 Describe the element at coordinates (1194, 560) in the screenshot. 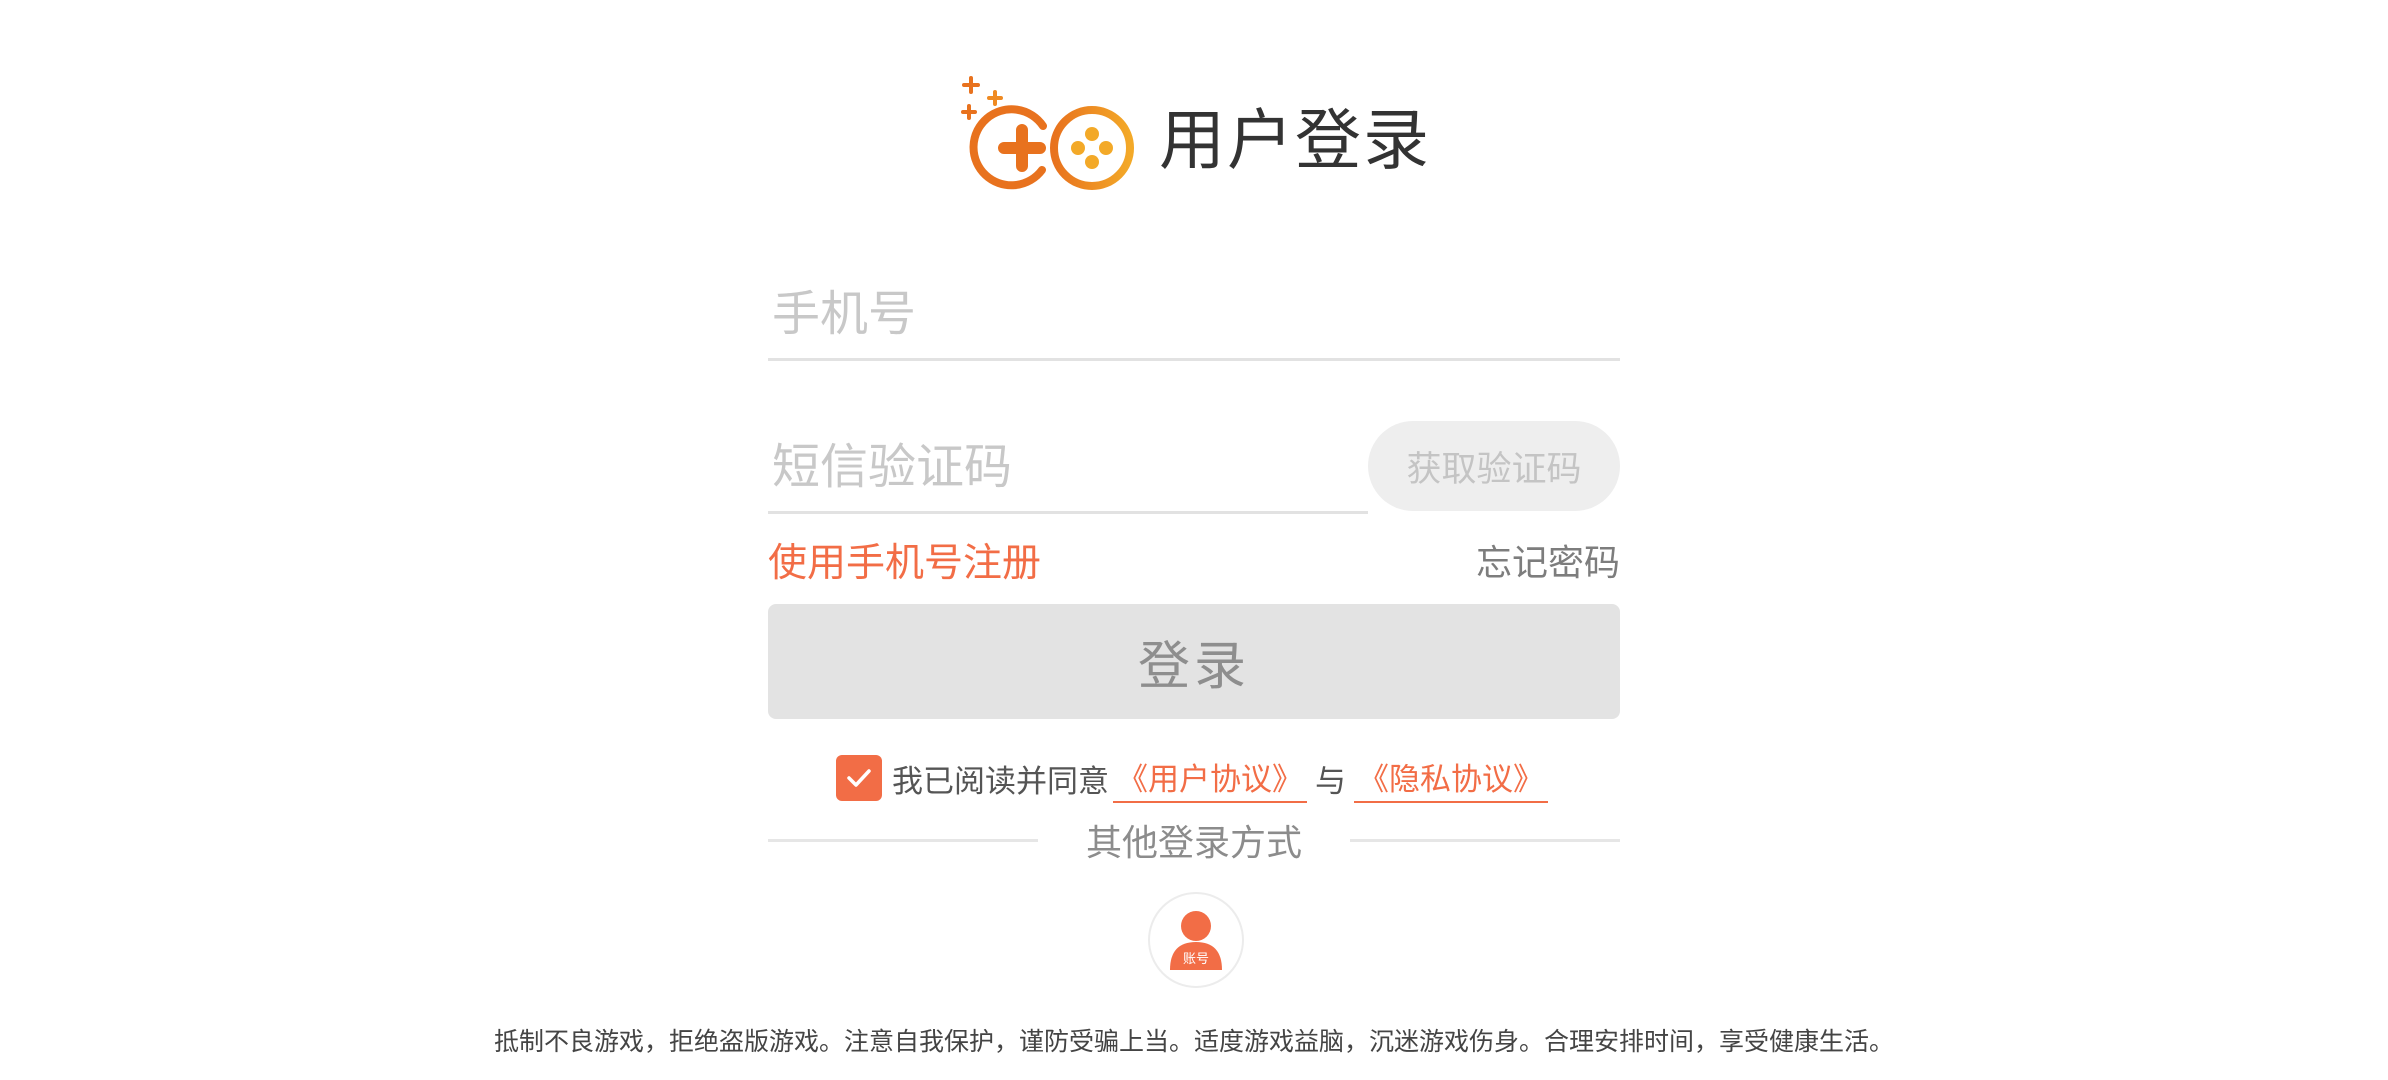

I see `auth-links: 使用手机号注册 忘记密码` at that location.